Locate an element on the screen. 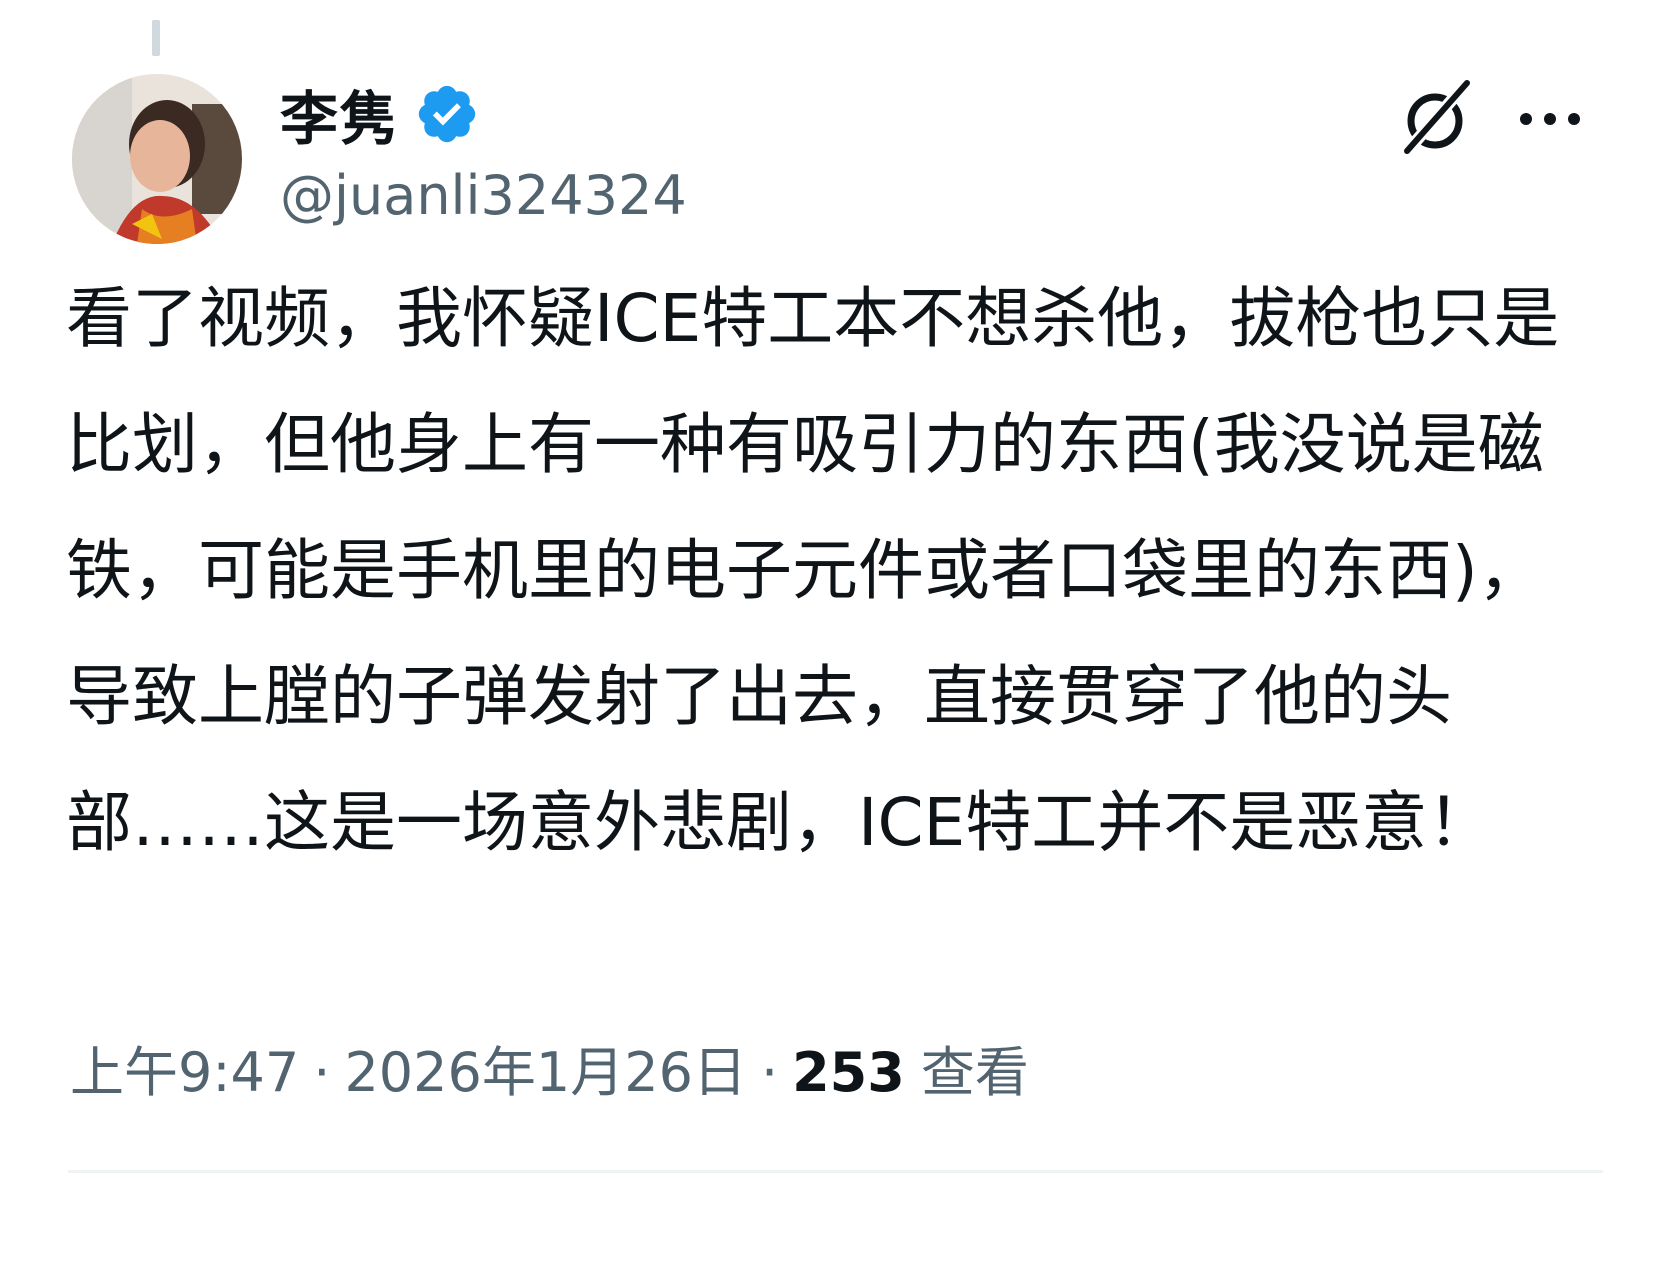 This screenshot has width=1655, height=1279. grok-icon is located at coordinates (1435, 119).